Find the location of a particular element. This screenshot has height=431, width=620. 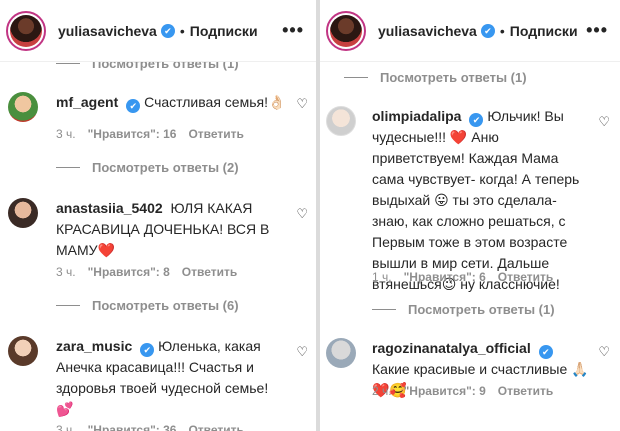

comment-likes: "Нравится": 36 is located at coordinates (132, 427).